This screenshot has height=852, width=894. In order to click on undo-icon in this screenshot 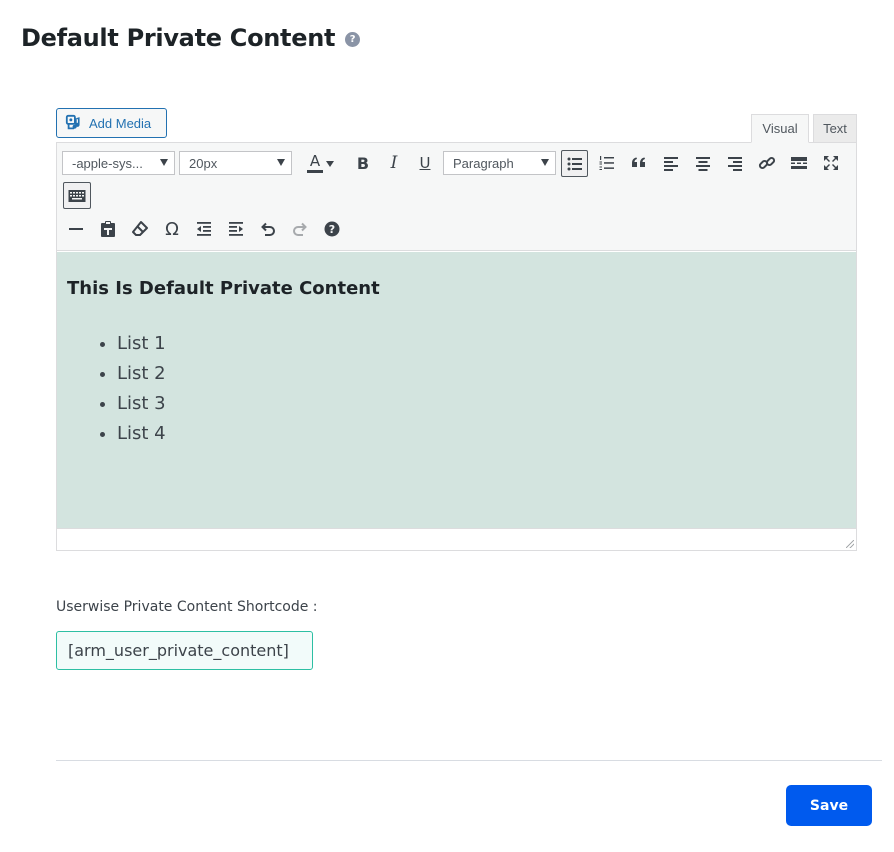, I will do `click(268, 229)`.